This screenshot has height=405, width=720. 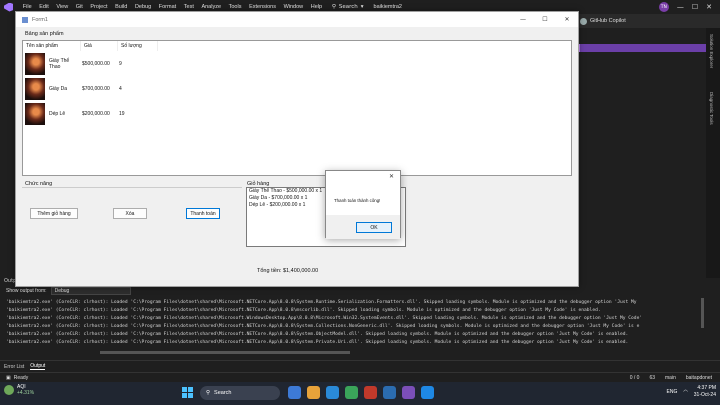 What do you see at coordinates (235, 7) in the screenshot?
I see `menu-tools: Tools` at bounding box center [235, 7].